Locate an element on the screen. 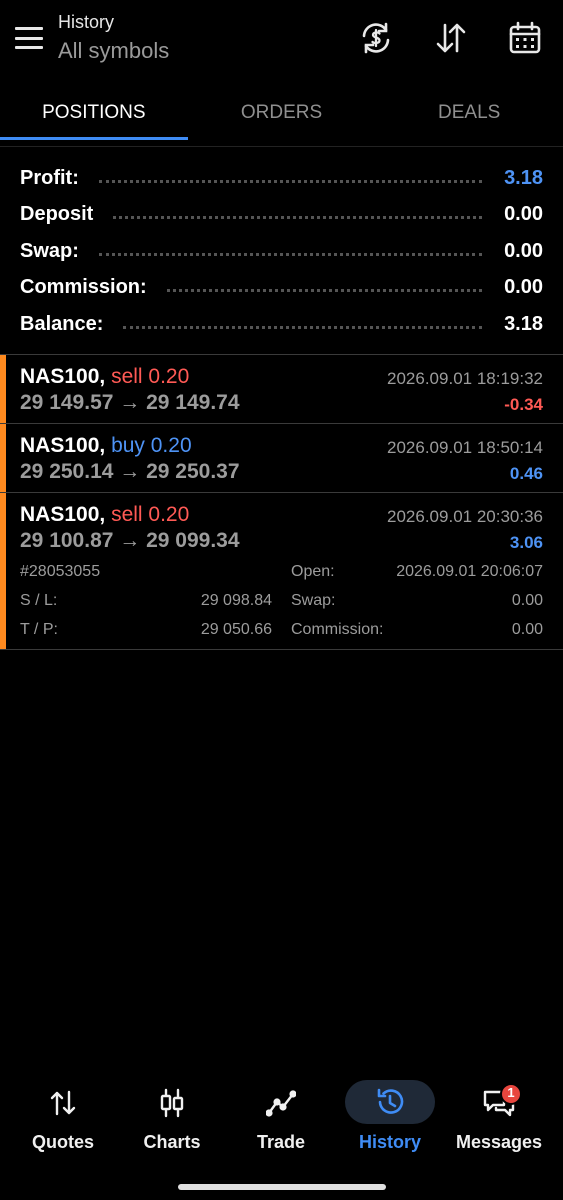 This screenshot has height=1200, width=563. summary-row-swap: Swap: 0.00 is located at coordinates (281, 251).